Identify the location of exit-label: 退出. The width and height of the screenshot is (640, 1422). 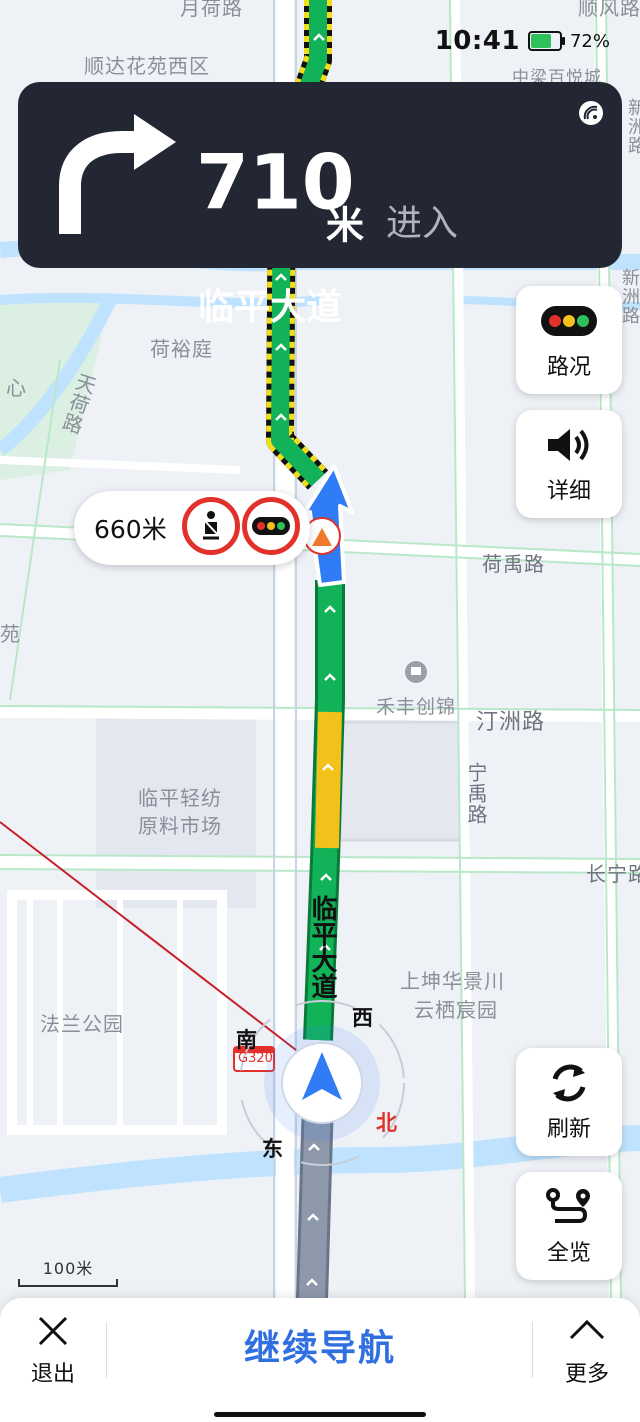
(52, 1374).